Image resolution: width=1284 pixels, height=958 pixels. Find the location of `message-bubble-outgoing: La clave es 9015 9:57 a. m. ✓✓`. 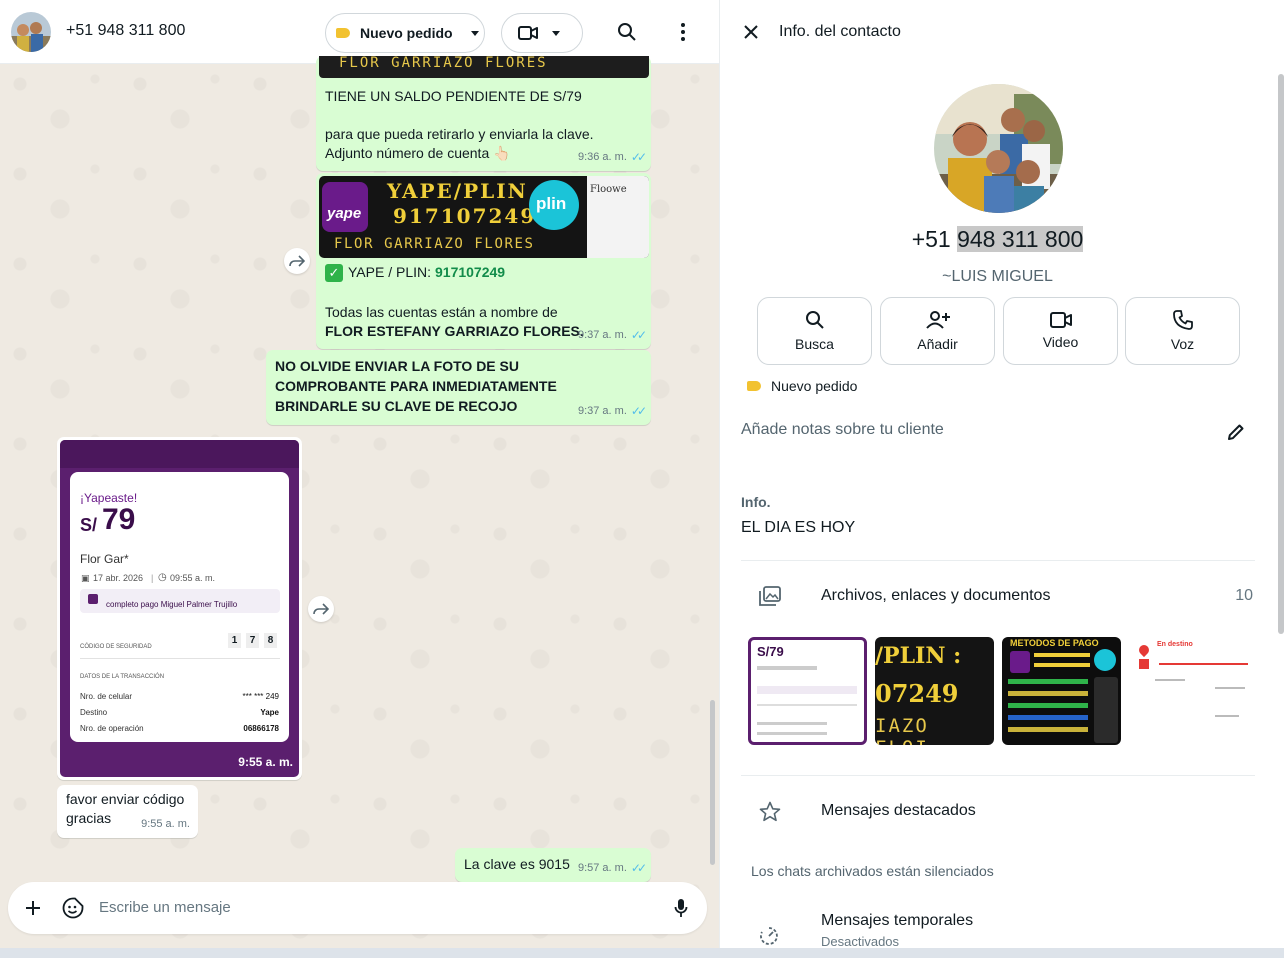

message-bubble-outgoing: La clave es 9015 9:57 a. m. ✓✓ is located at coordinates (553, 865).